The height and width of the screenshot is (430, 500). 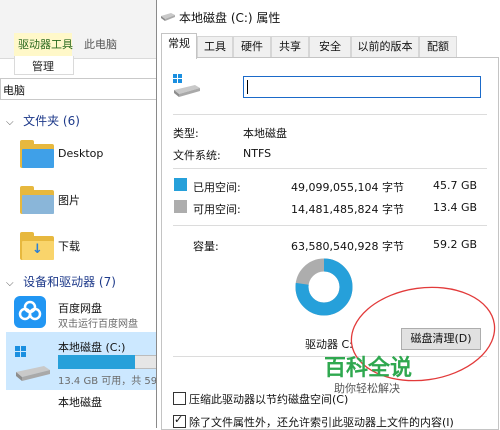 I want to click on device-subtitle: 13.4 GB 可用，共 59, so click(x=108, y=381).